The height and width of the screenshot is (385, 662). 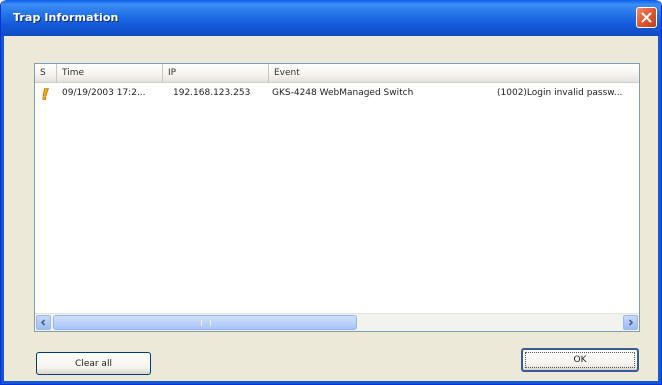 What do you see at coordinates (343, 93) in the screenshot?
I see `row-event: GKS-4248 WebManaged Switch` at bounding box center [343, 93].